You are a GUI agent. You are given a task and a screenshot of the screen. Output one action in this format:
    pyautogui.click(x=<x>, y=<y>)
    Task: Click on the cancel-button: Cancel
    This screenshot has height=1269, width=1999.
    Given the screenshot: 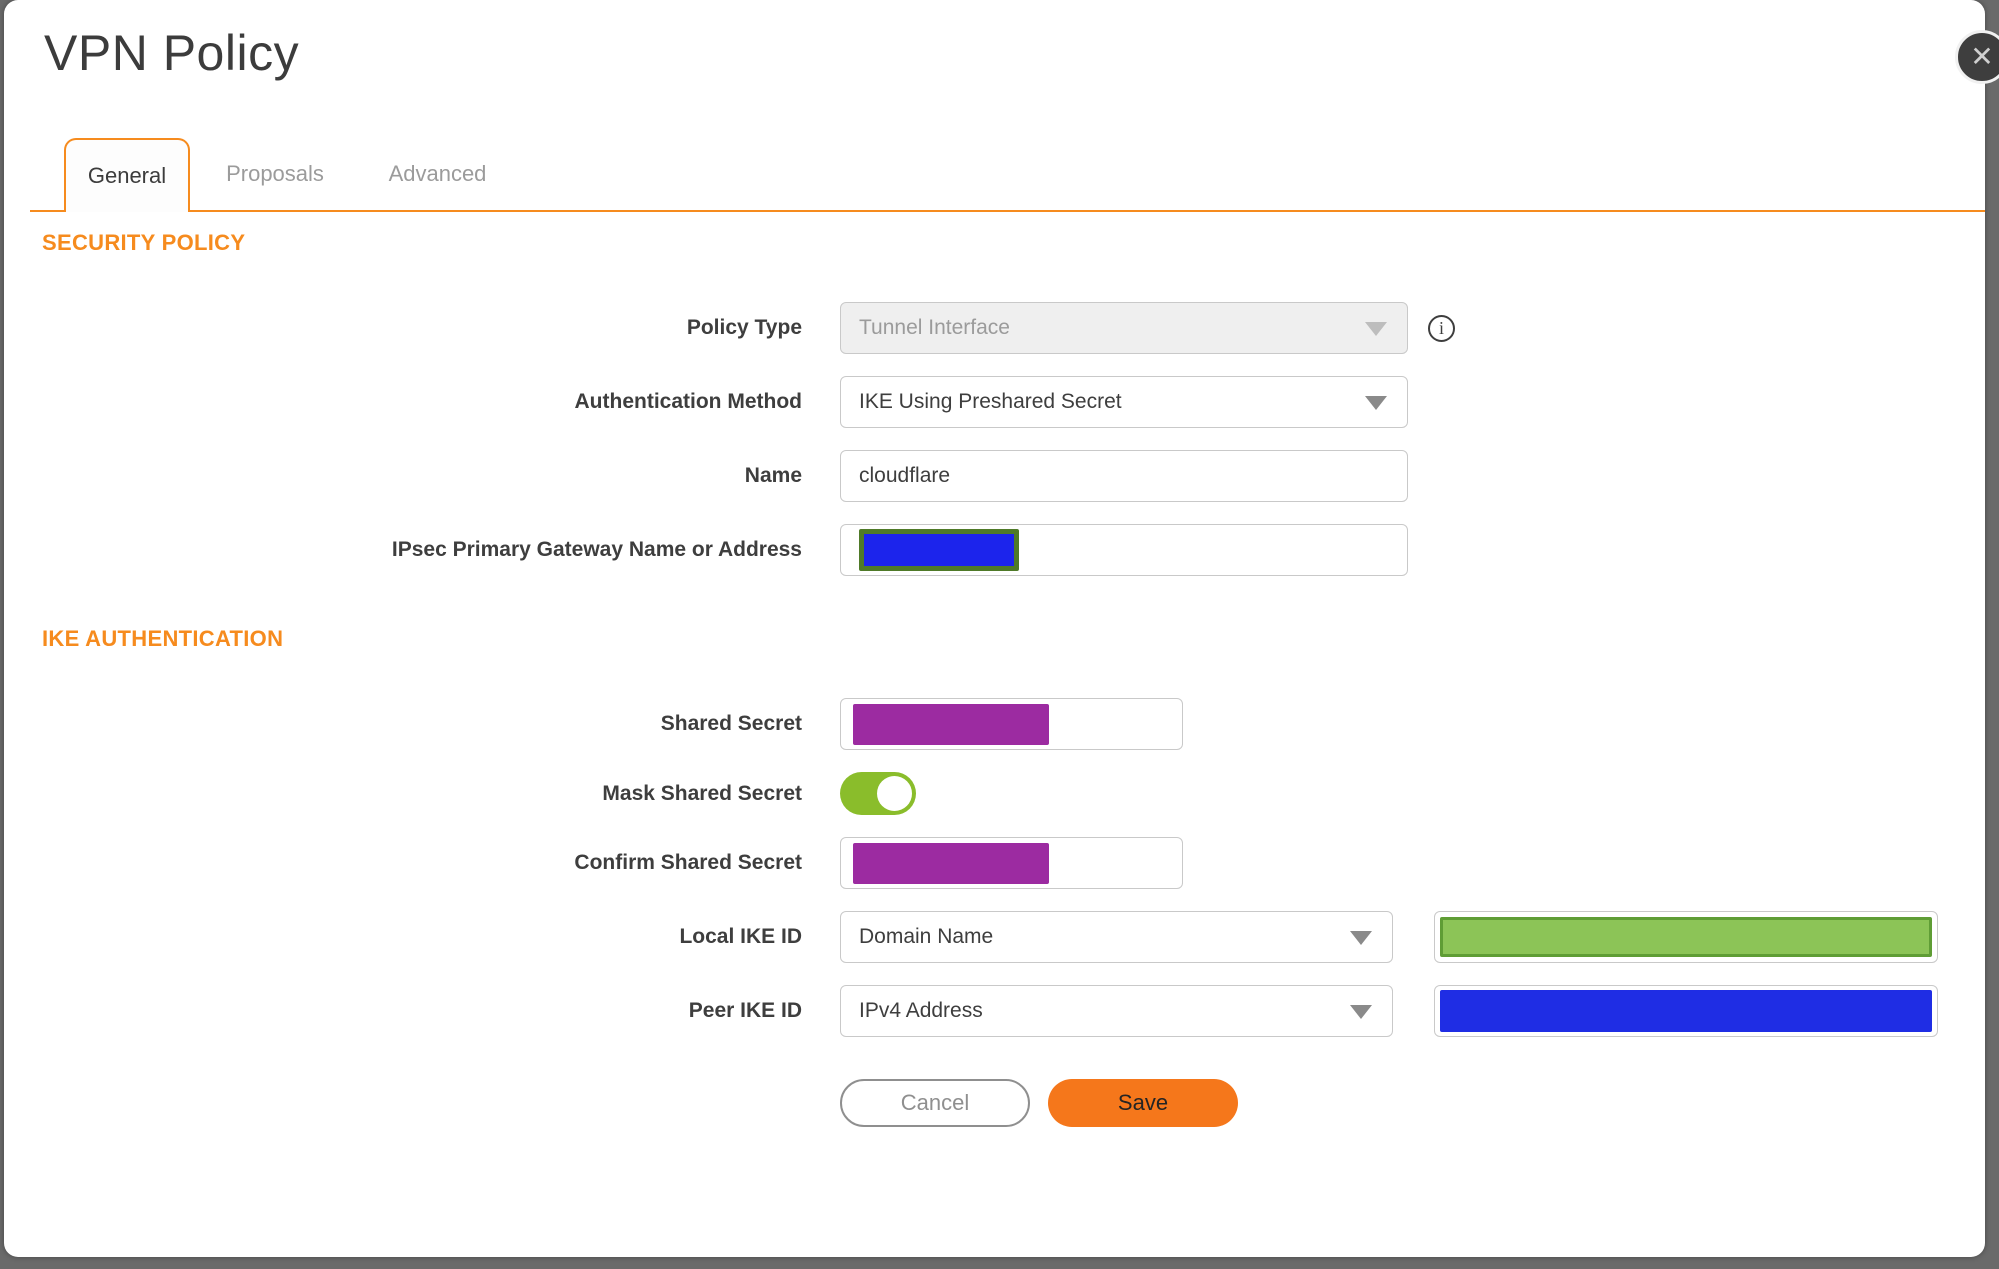 What is the action you would take?
    pyautogui.click(x=935, y=1103)
    